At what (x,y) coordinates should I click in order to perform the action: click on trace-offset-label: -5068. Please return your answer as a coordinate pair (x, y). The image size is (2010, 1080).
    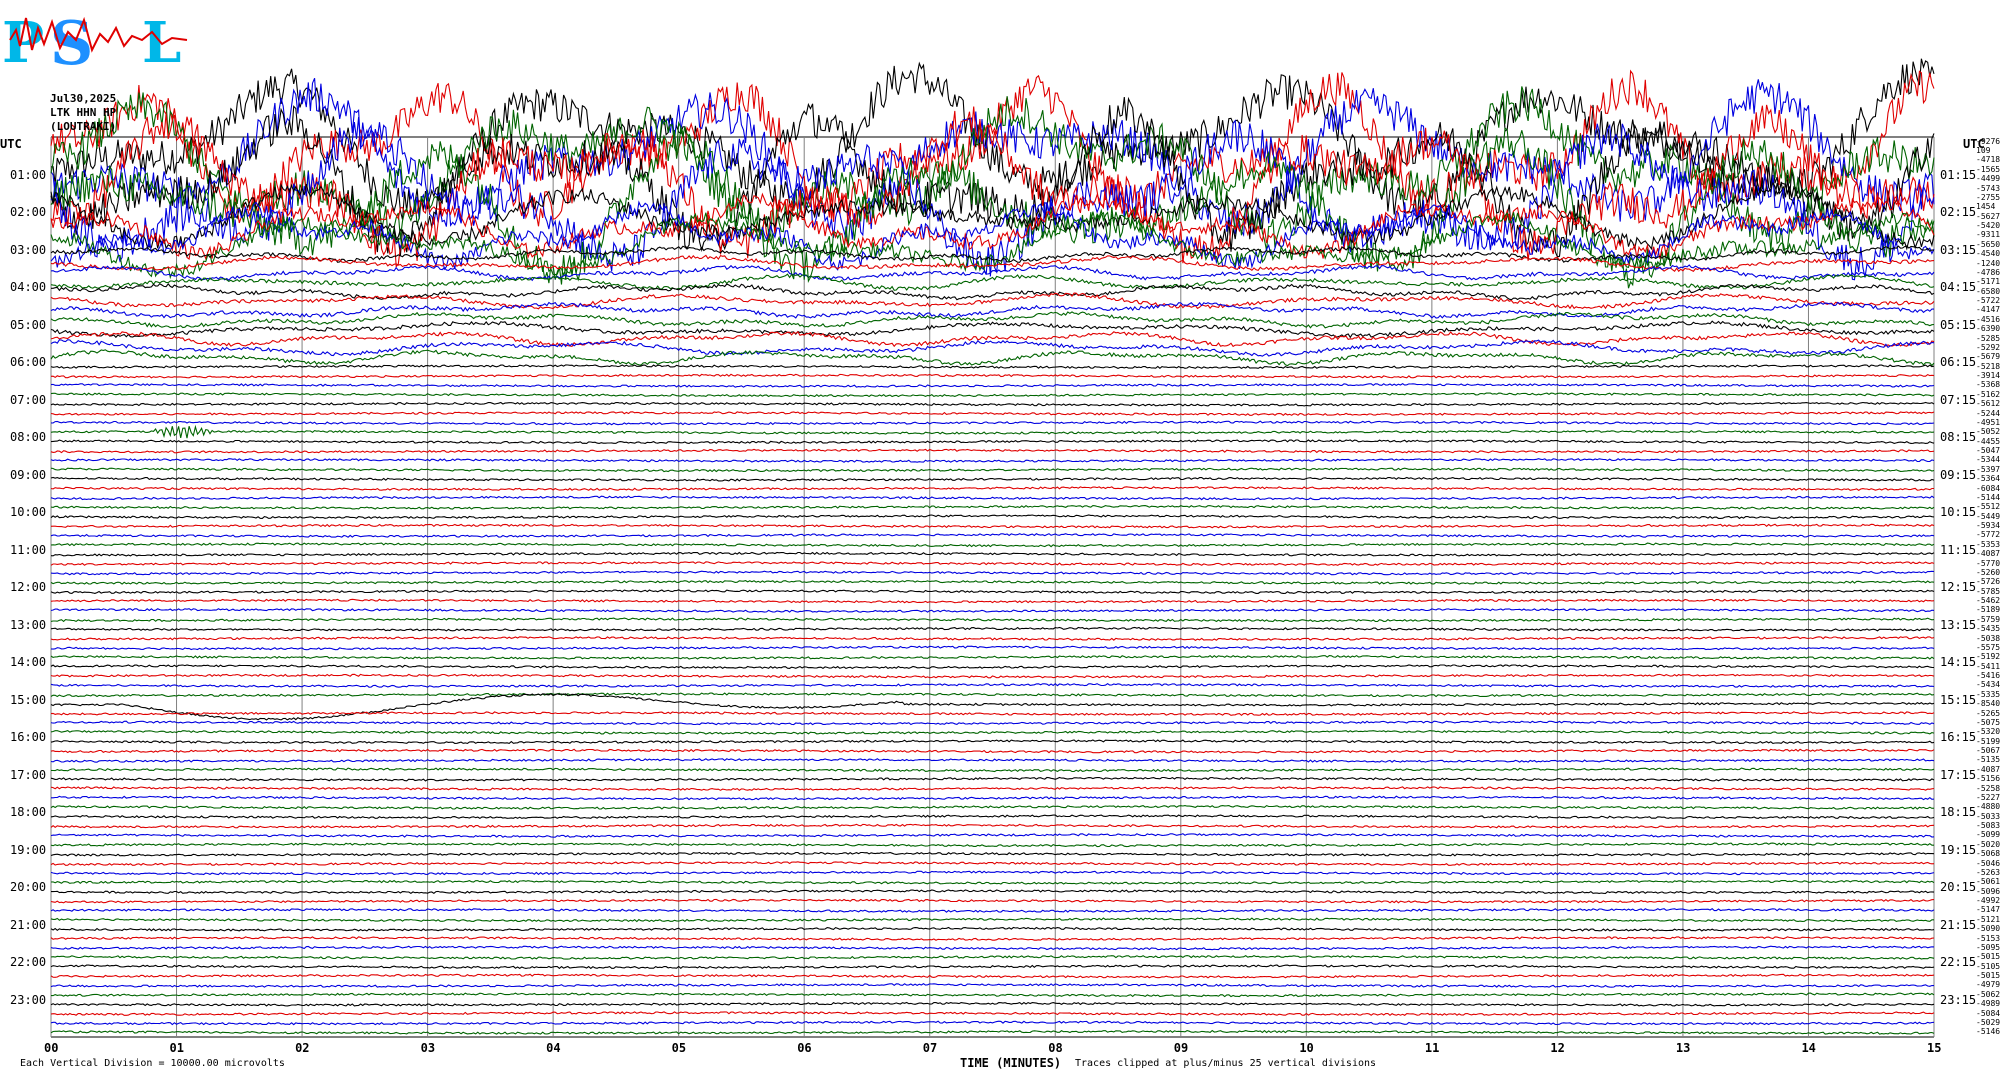
    Looking at the image, I should click on (1988, 854).